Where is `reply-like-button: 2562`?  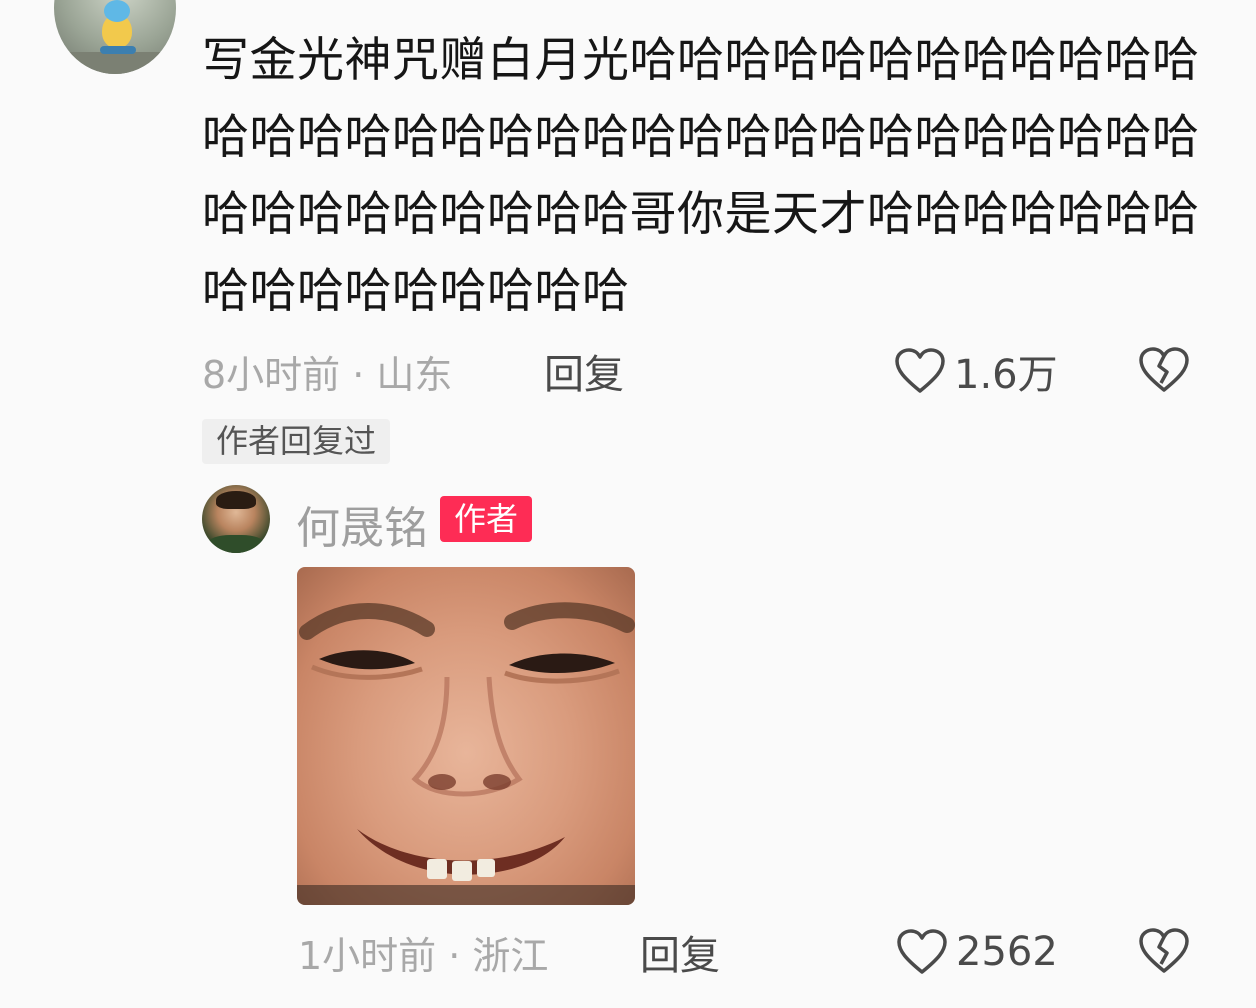
reply-like-button: 2562 is located at coordinates (977, 952).